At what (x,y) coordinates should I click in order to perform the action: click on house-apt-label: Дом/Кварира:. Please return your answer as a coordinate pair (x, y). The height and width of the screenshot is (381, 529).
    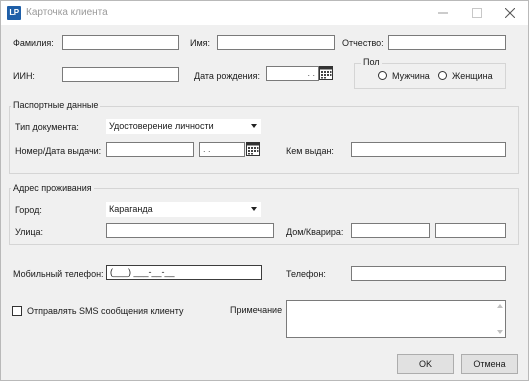
    Looking at the image, I should click on (315, 232).